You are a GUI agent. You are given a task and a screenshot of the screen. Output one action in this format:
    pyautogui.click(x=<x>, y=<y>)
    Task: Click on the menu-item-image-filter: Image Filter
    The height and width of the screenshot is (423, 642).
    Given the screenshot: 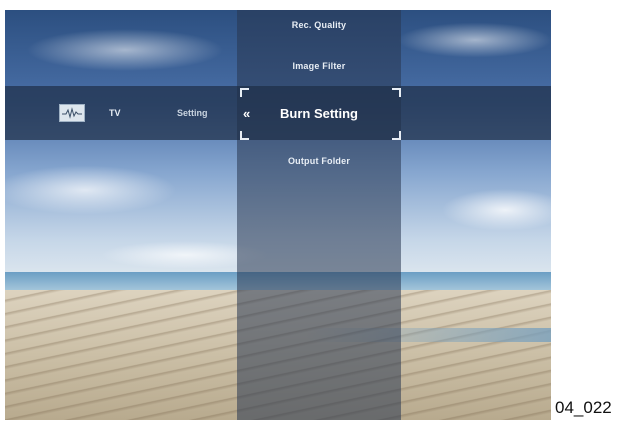 What is the action you would take?
    pyautogui.click(x=319, y=66)
    